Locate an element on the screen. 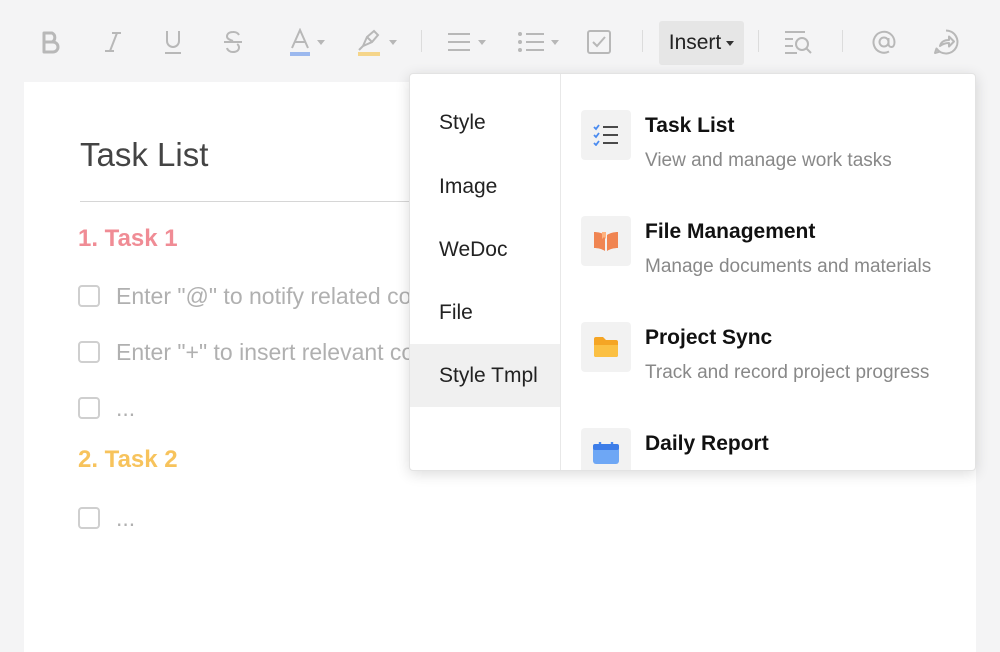 This screenshot has height=652, width=1000. menu-item-wedoc: WeDoc is located at coordinates (485, 249).